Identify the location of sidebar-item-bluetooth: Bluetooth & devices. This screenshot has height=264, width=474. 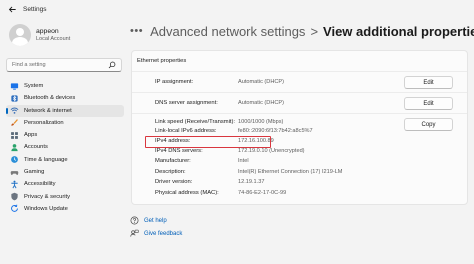
(65, 98).